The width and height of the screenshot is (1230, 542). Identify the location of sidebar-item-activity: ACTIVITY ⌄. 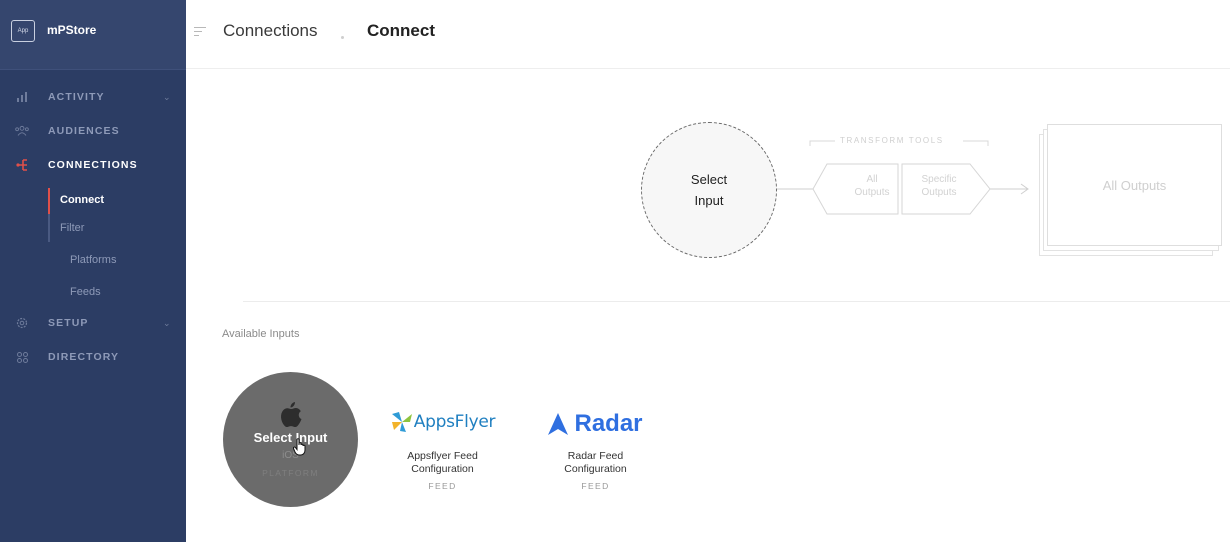
(93, 97).